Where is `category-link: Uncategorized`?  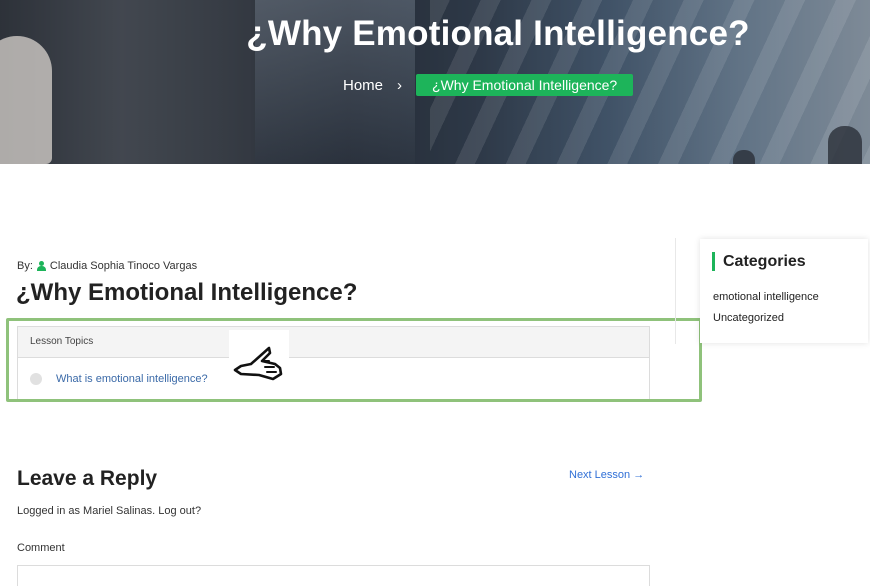
category-link: Uncategorized is located at coordinates (748, 318).